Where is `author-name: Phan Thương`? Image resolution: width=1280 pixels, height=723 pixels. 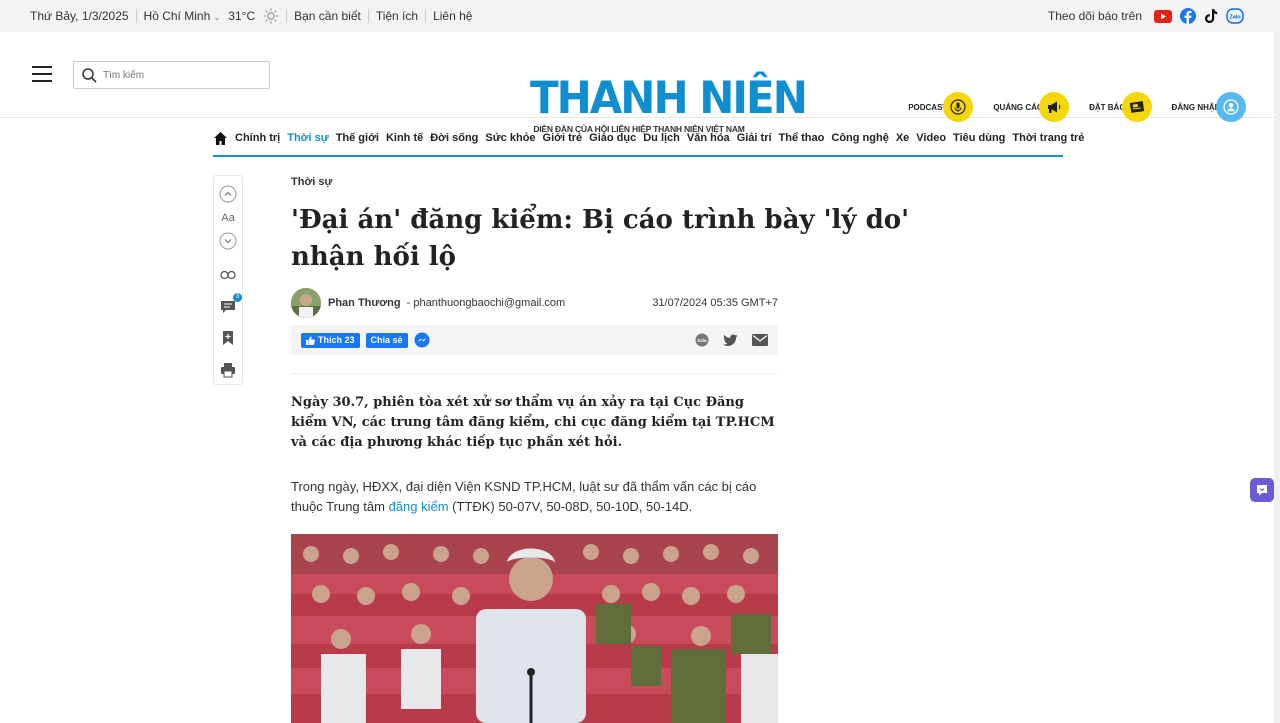 author-name: Phan Thương is located at coordinates (364, 303).